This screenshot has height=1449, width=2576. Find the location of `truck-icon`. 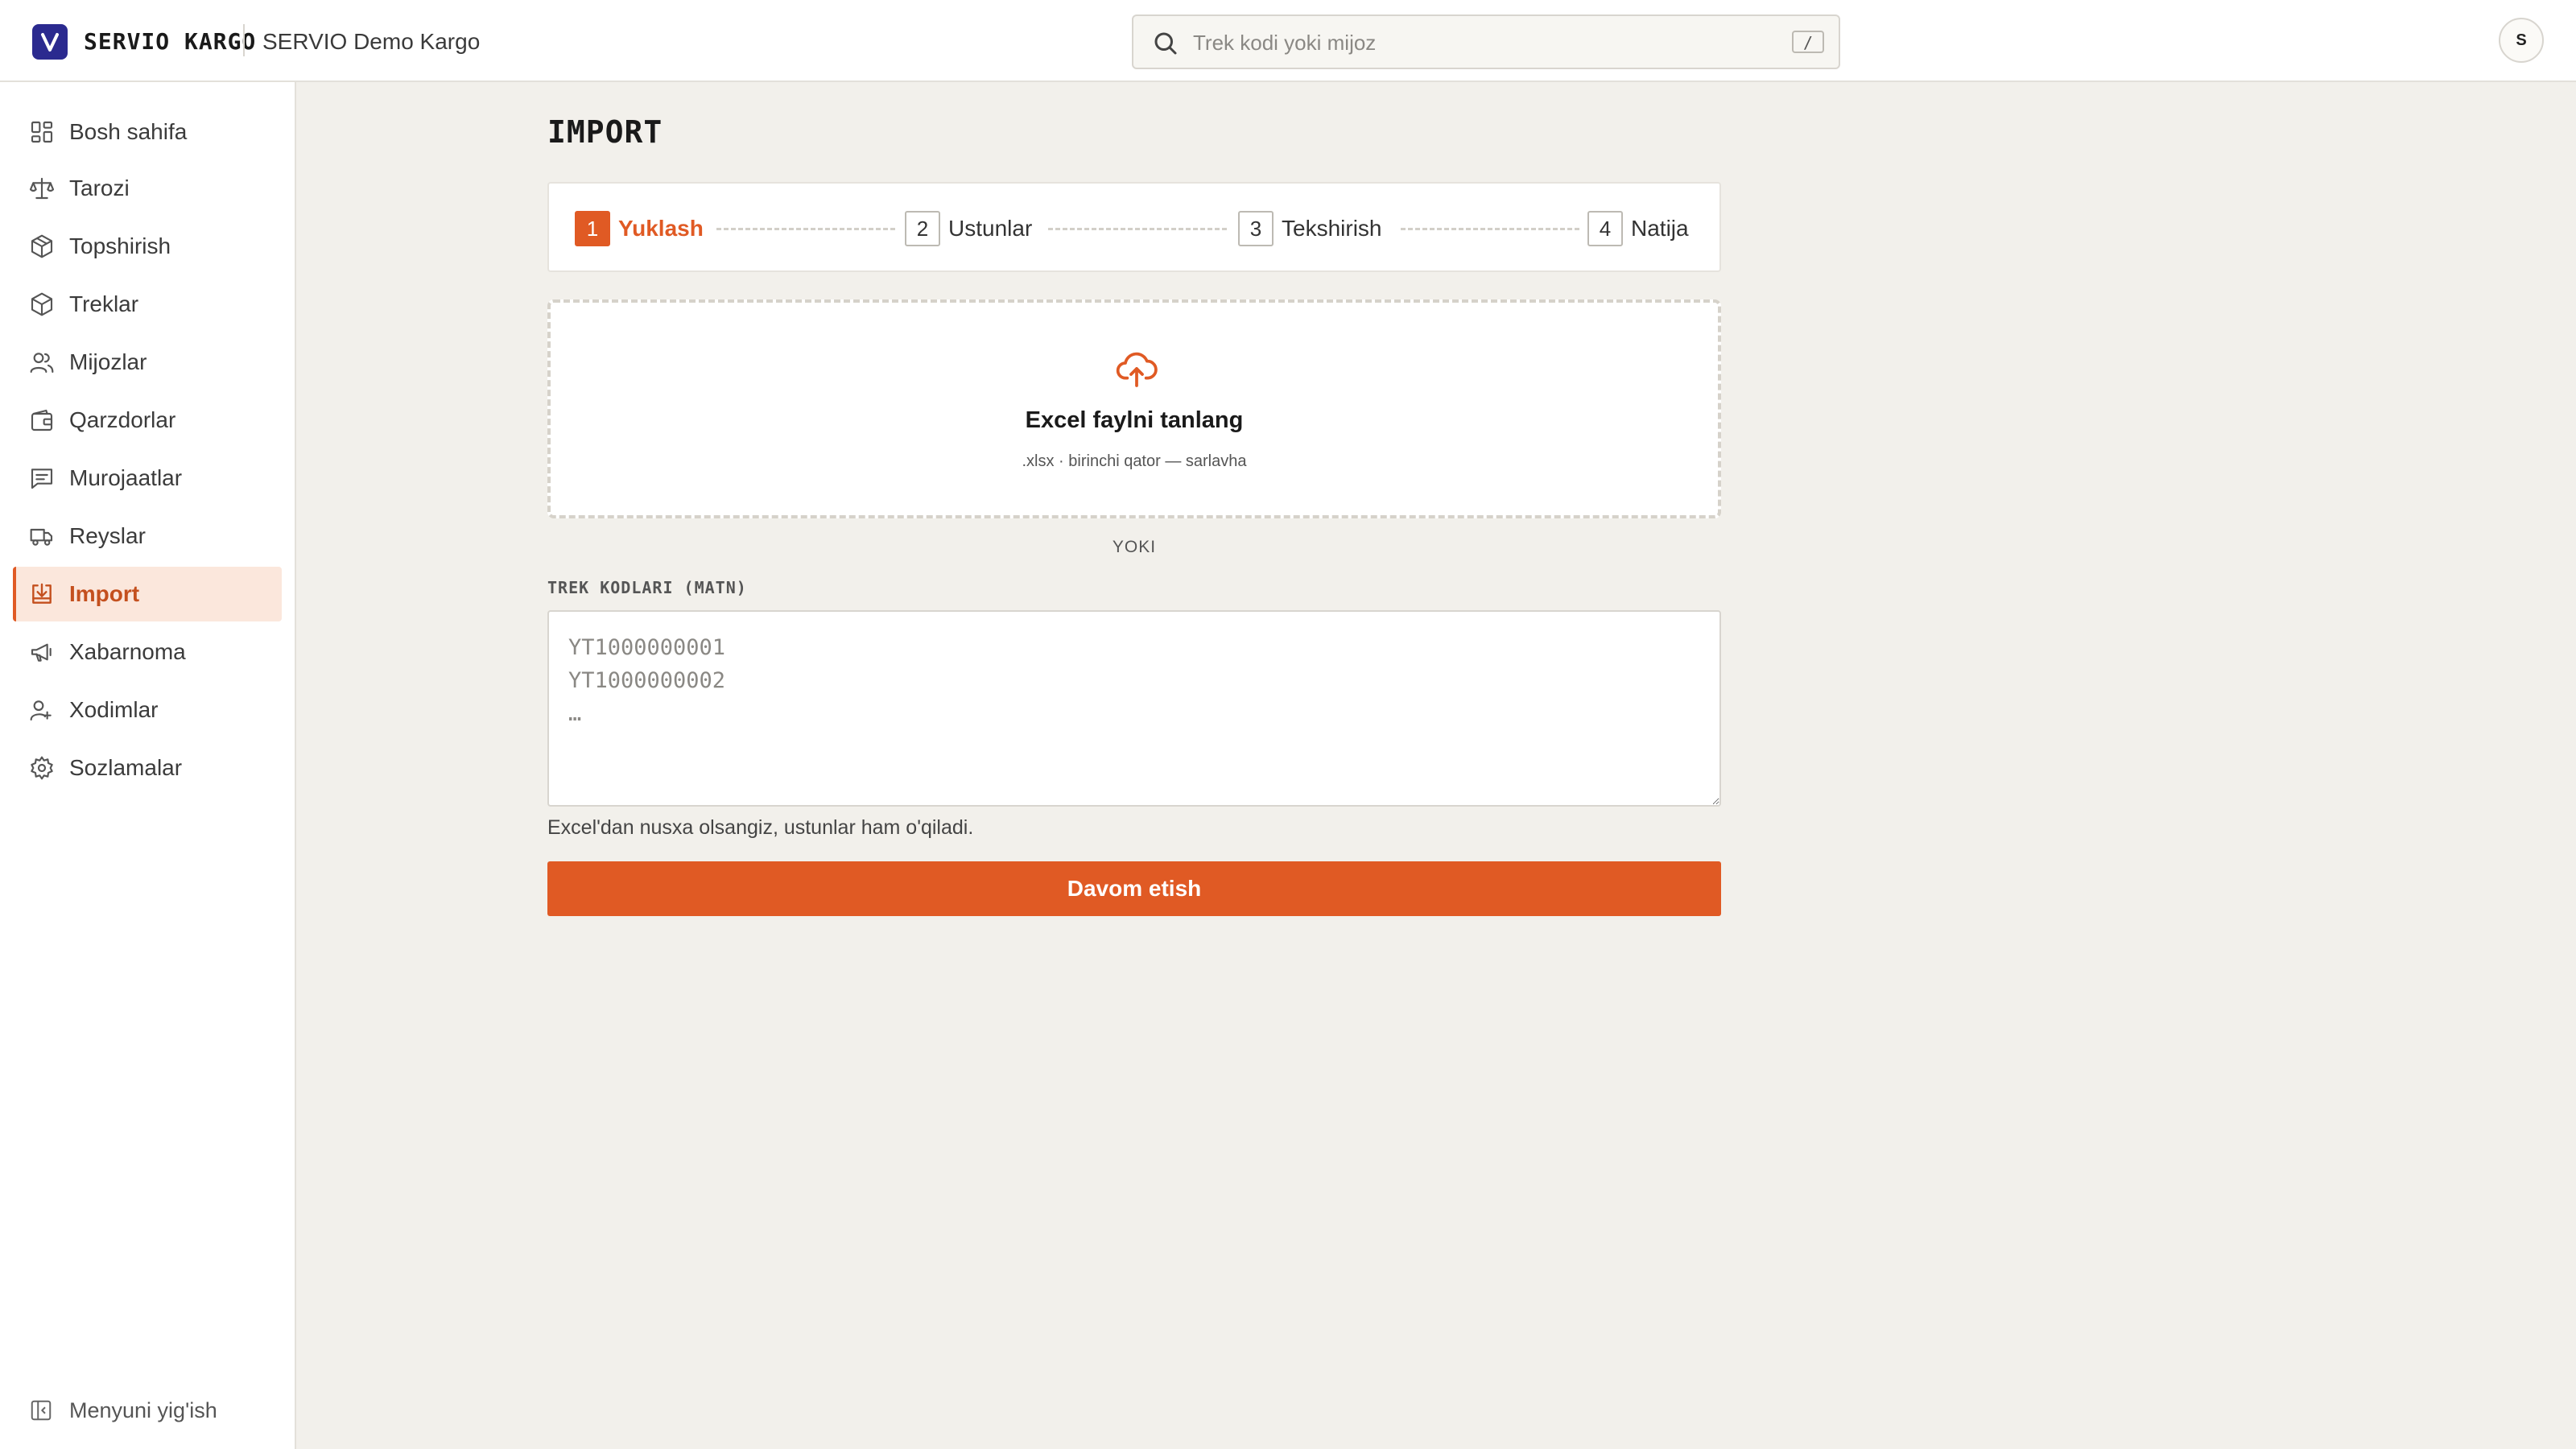

truck-icon is located at coordinates (41, 537).